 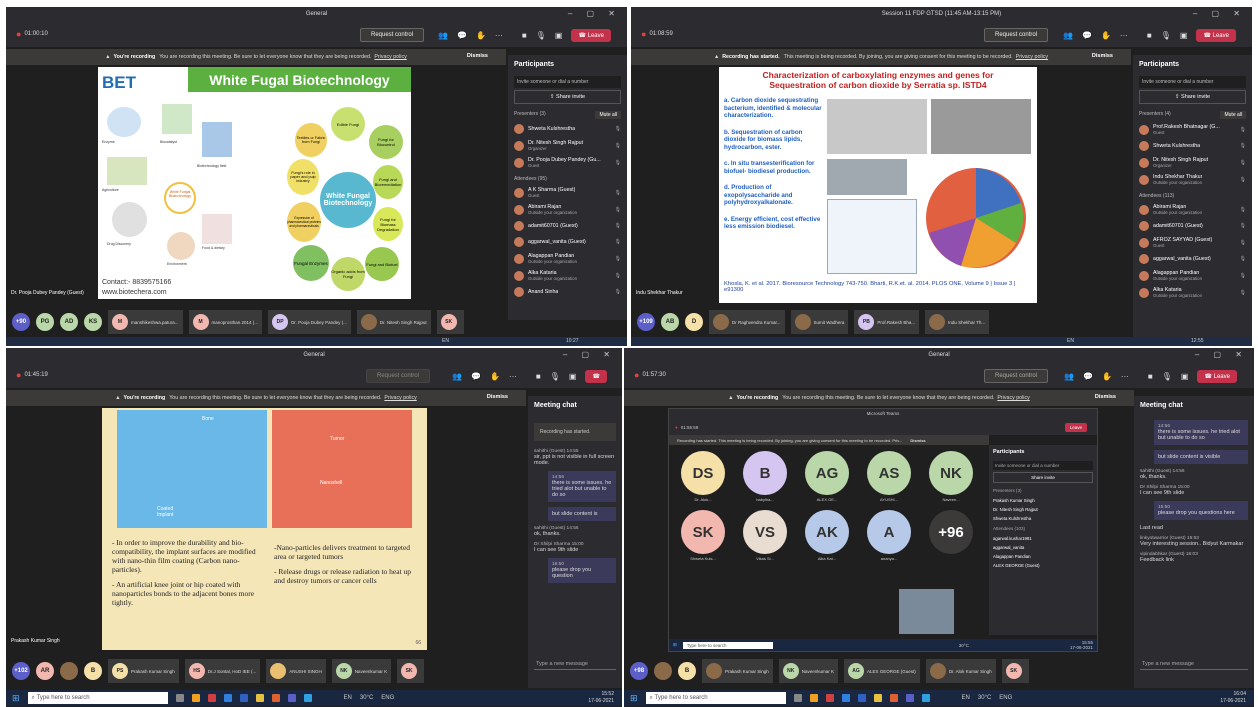 What do you see at coordinates (1192, 242) in the screenshot?
I see `participant-row: AFROZ SAYYAD (Guest) Guest 🎙` at bounding box center [1192, 242].